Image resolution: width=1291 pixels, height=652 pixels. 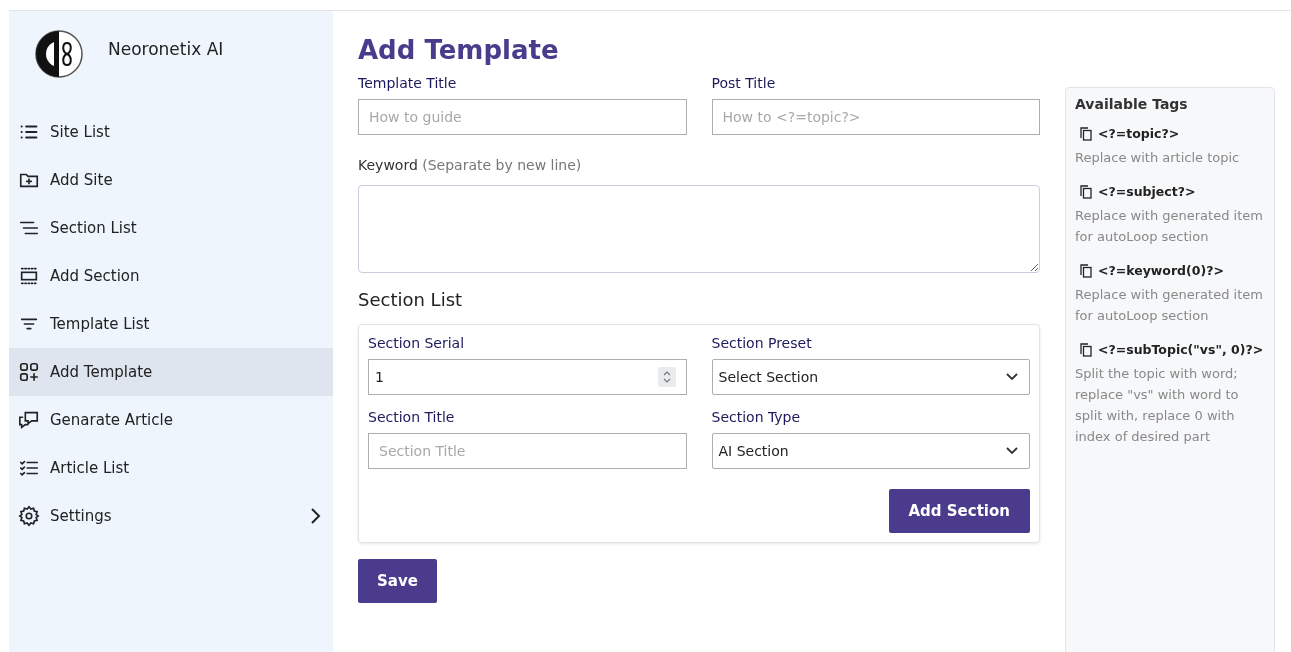 What do you see at coordinates (1157, 405) in the screenshot?
I see `tag-description: Split the topic with word; replace "vs" with word to split with, replace 0 with index of desired part` at bounding box center [1157, 405].